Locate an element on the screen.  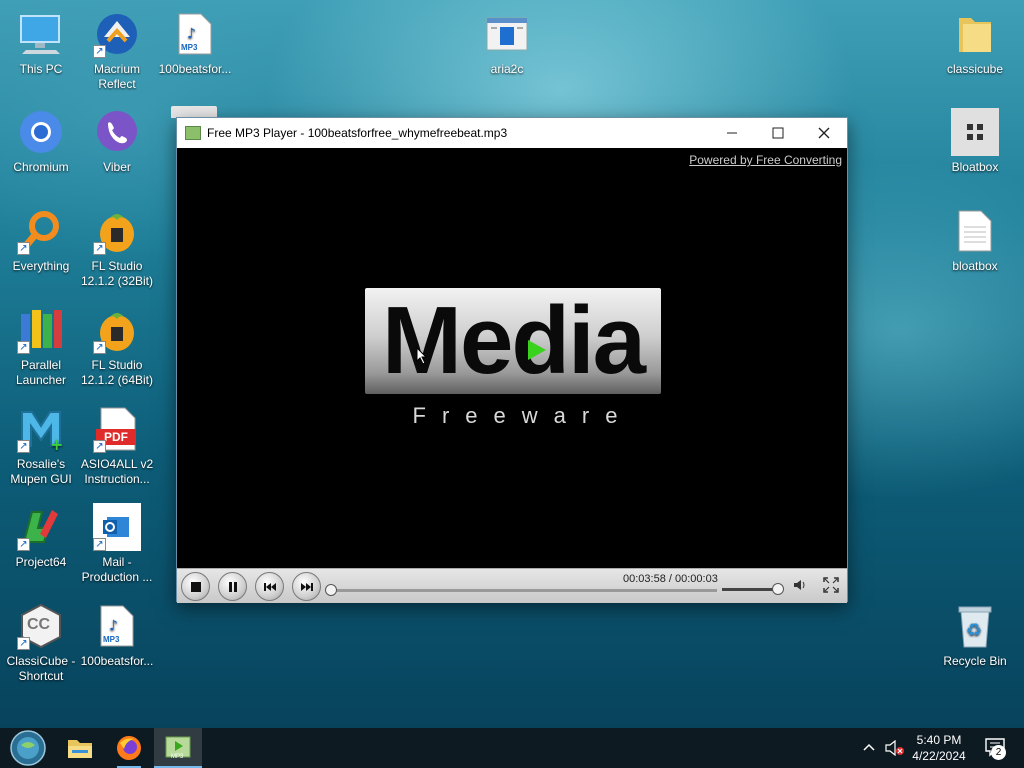
desktop-icon-fl64: ↗ FL Studio 12.1.2 (64Bit) is located at coordinates (117, 347).